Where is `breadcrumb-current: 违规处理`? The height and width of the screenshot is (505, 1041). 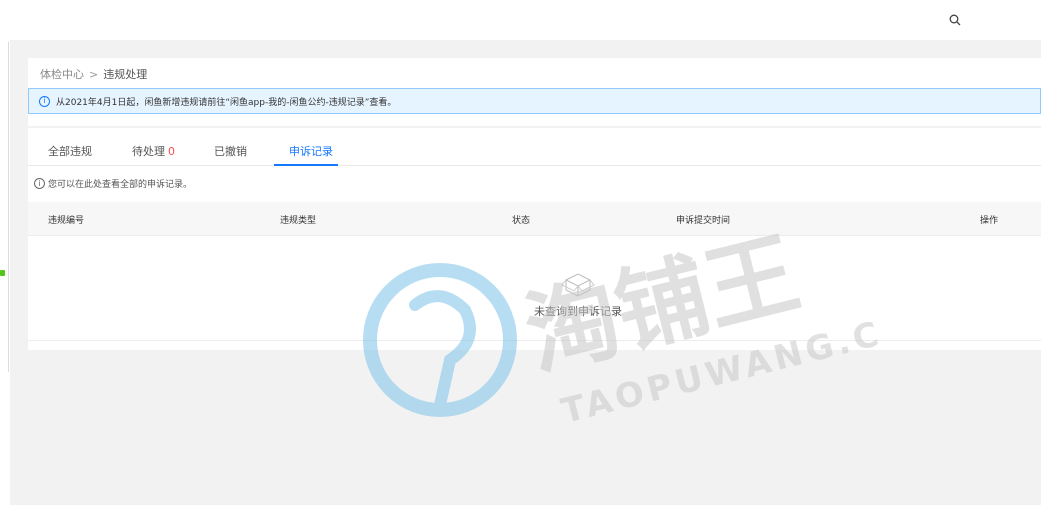
breadcrumb-current: 违规处理 is located at coordinates (125, 74).